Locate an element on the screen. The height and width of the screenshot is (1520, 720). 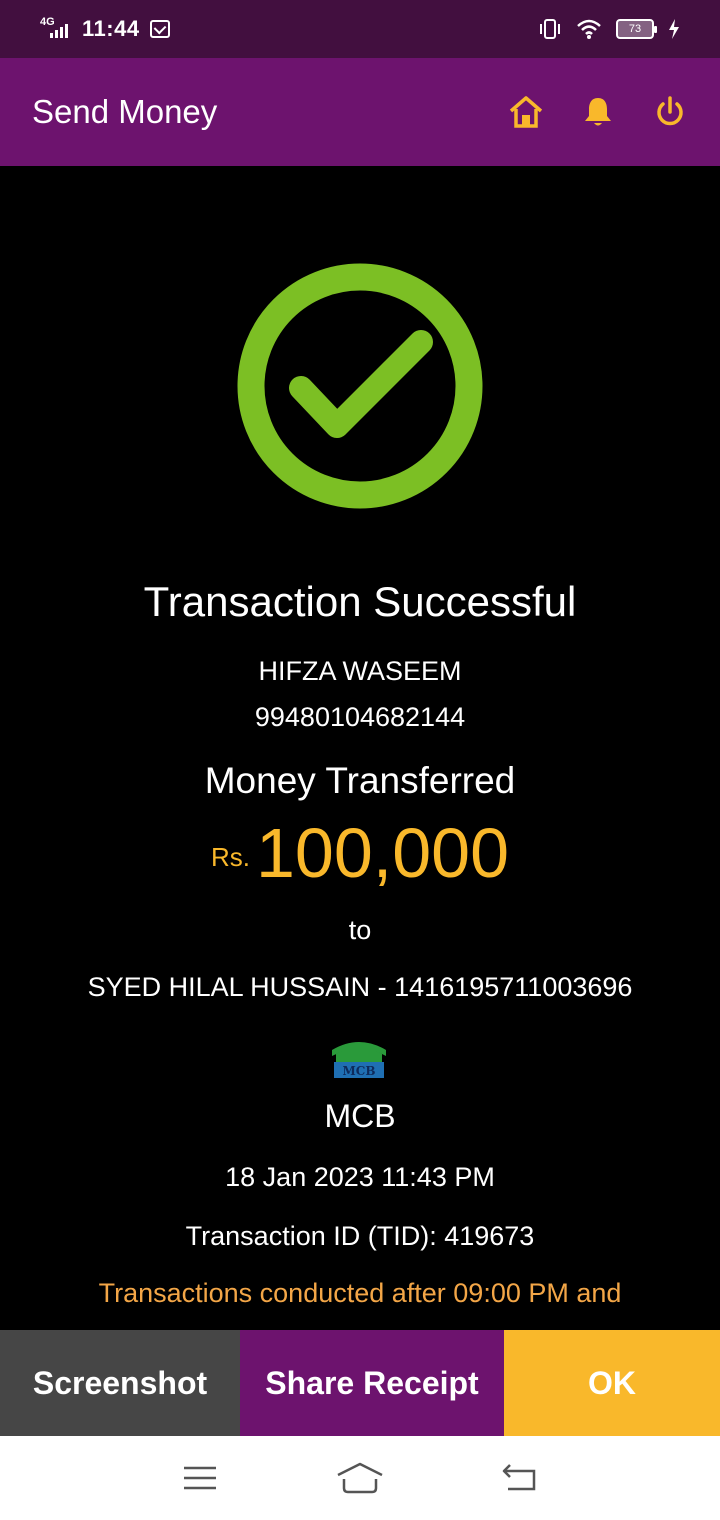
bank-logo-text: MCB is located at coordinates (359, 1071).